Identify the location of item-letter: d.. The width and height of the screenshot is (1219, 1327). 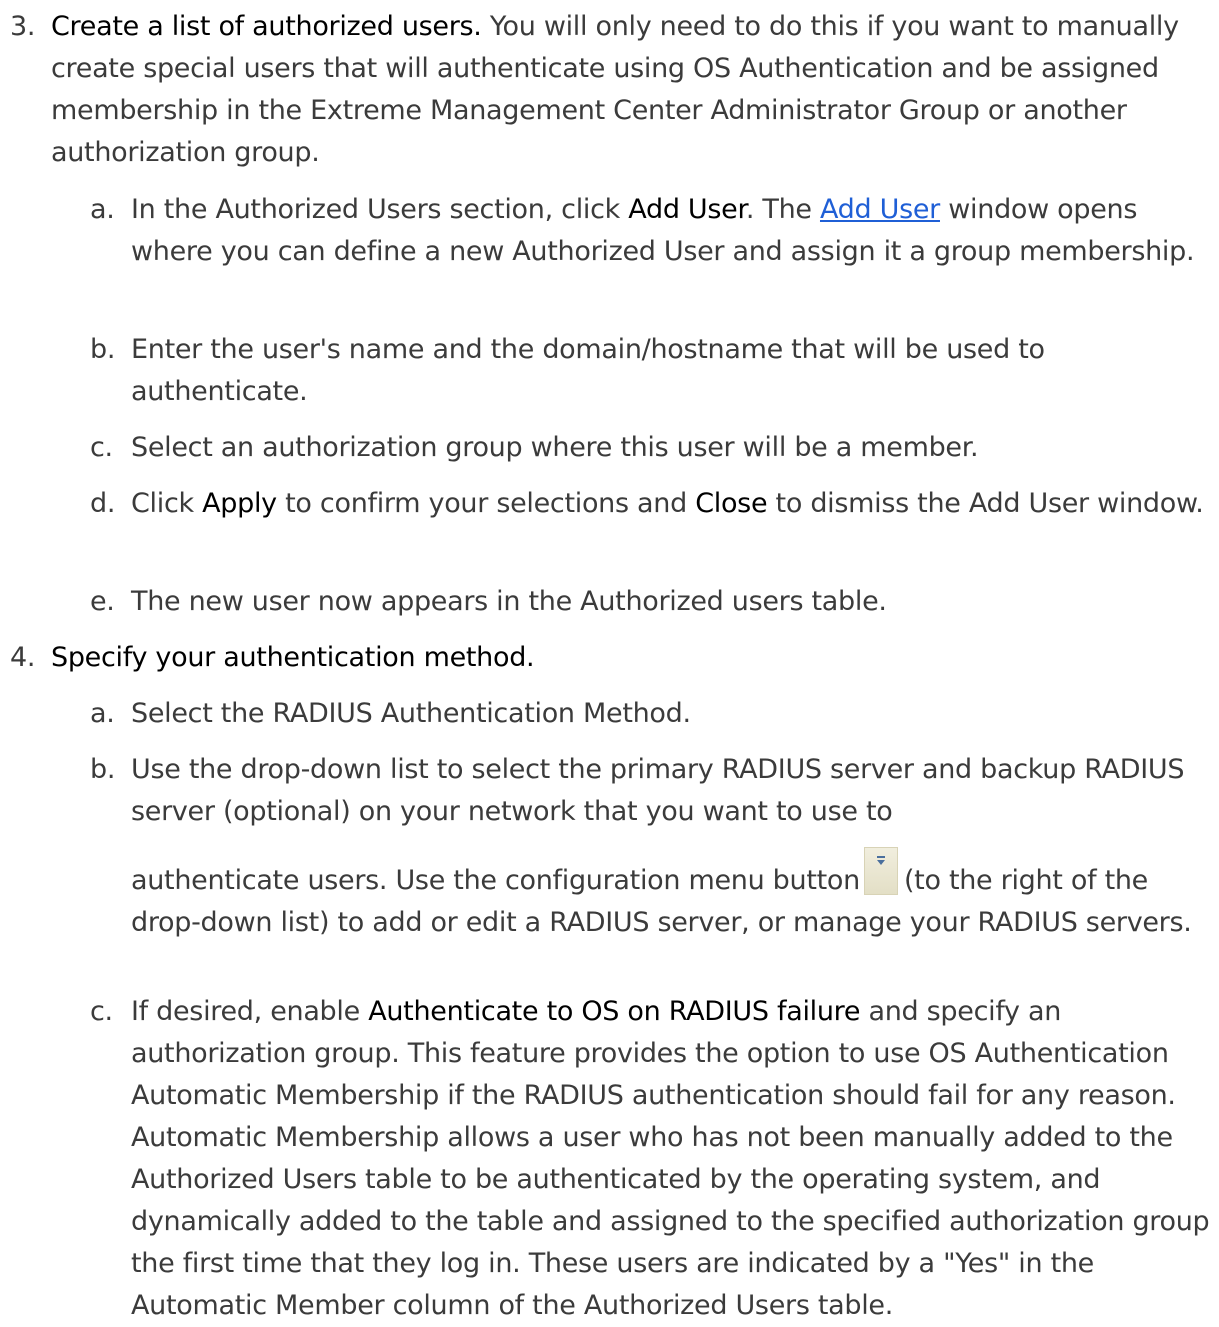
(103, 503).